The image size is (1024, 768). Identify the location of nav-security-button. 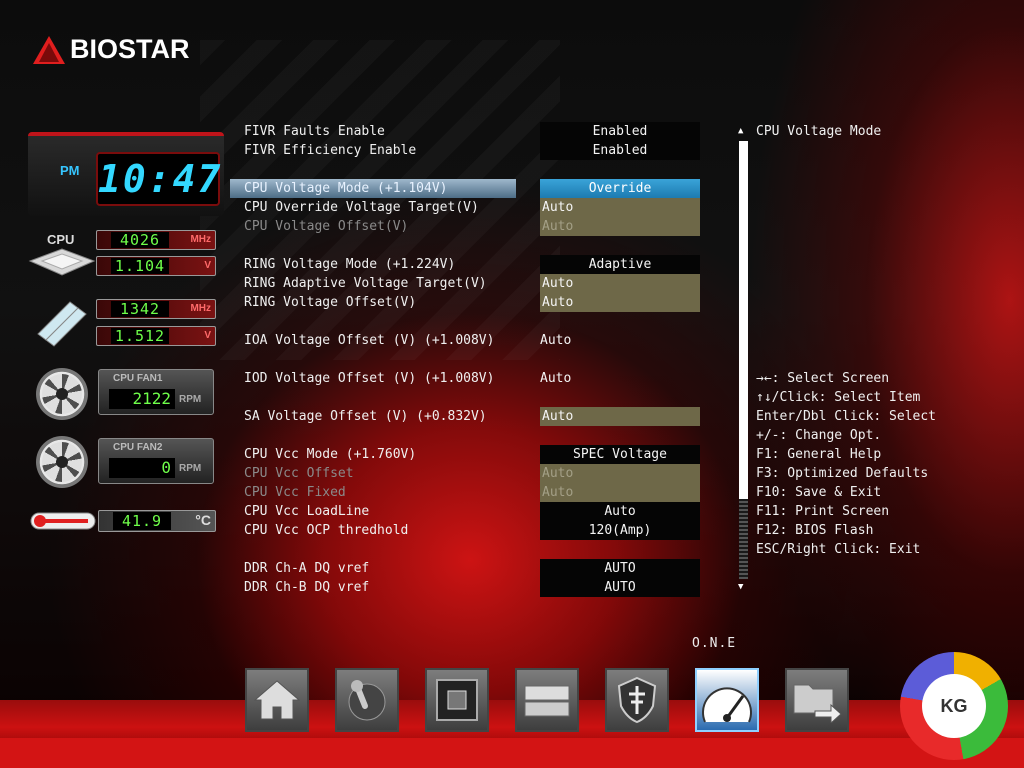
(637, 700).